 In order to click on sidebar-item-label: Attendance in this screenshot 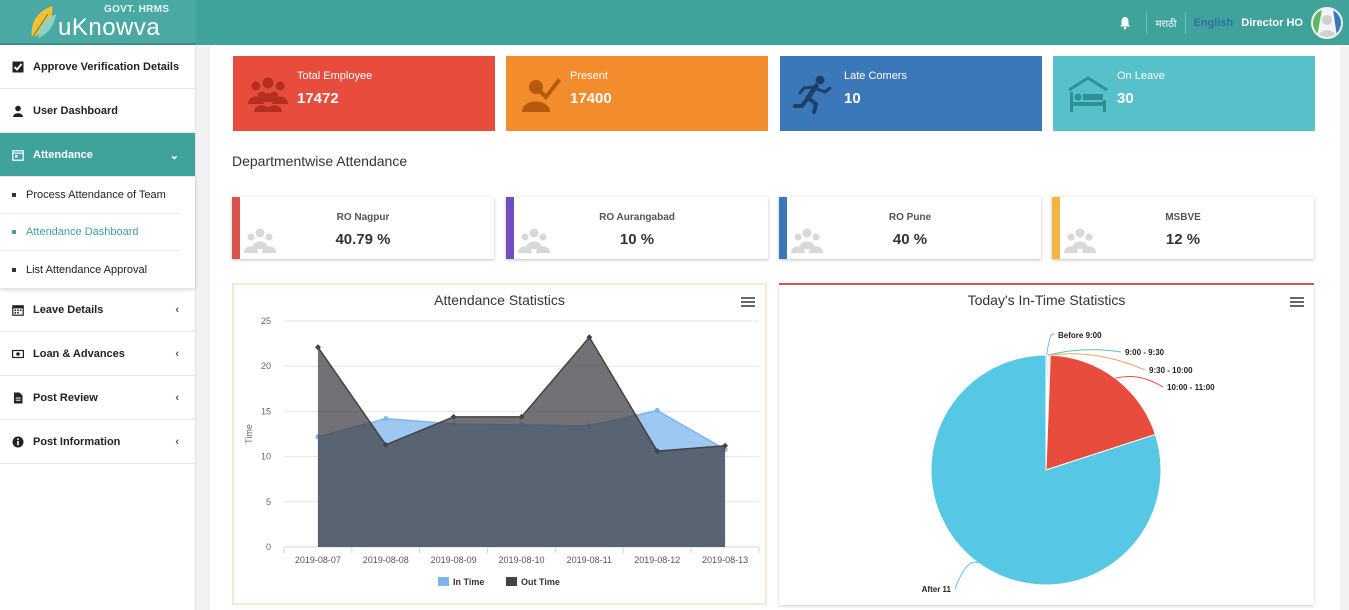, I will do `click(63, 154)`.